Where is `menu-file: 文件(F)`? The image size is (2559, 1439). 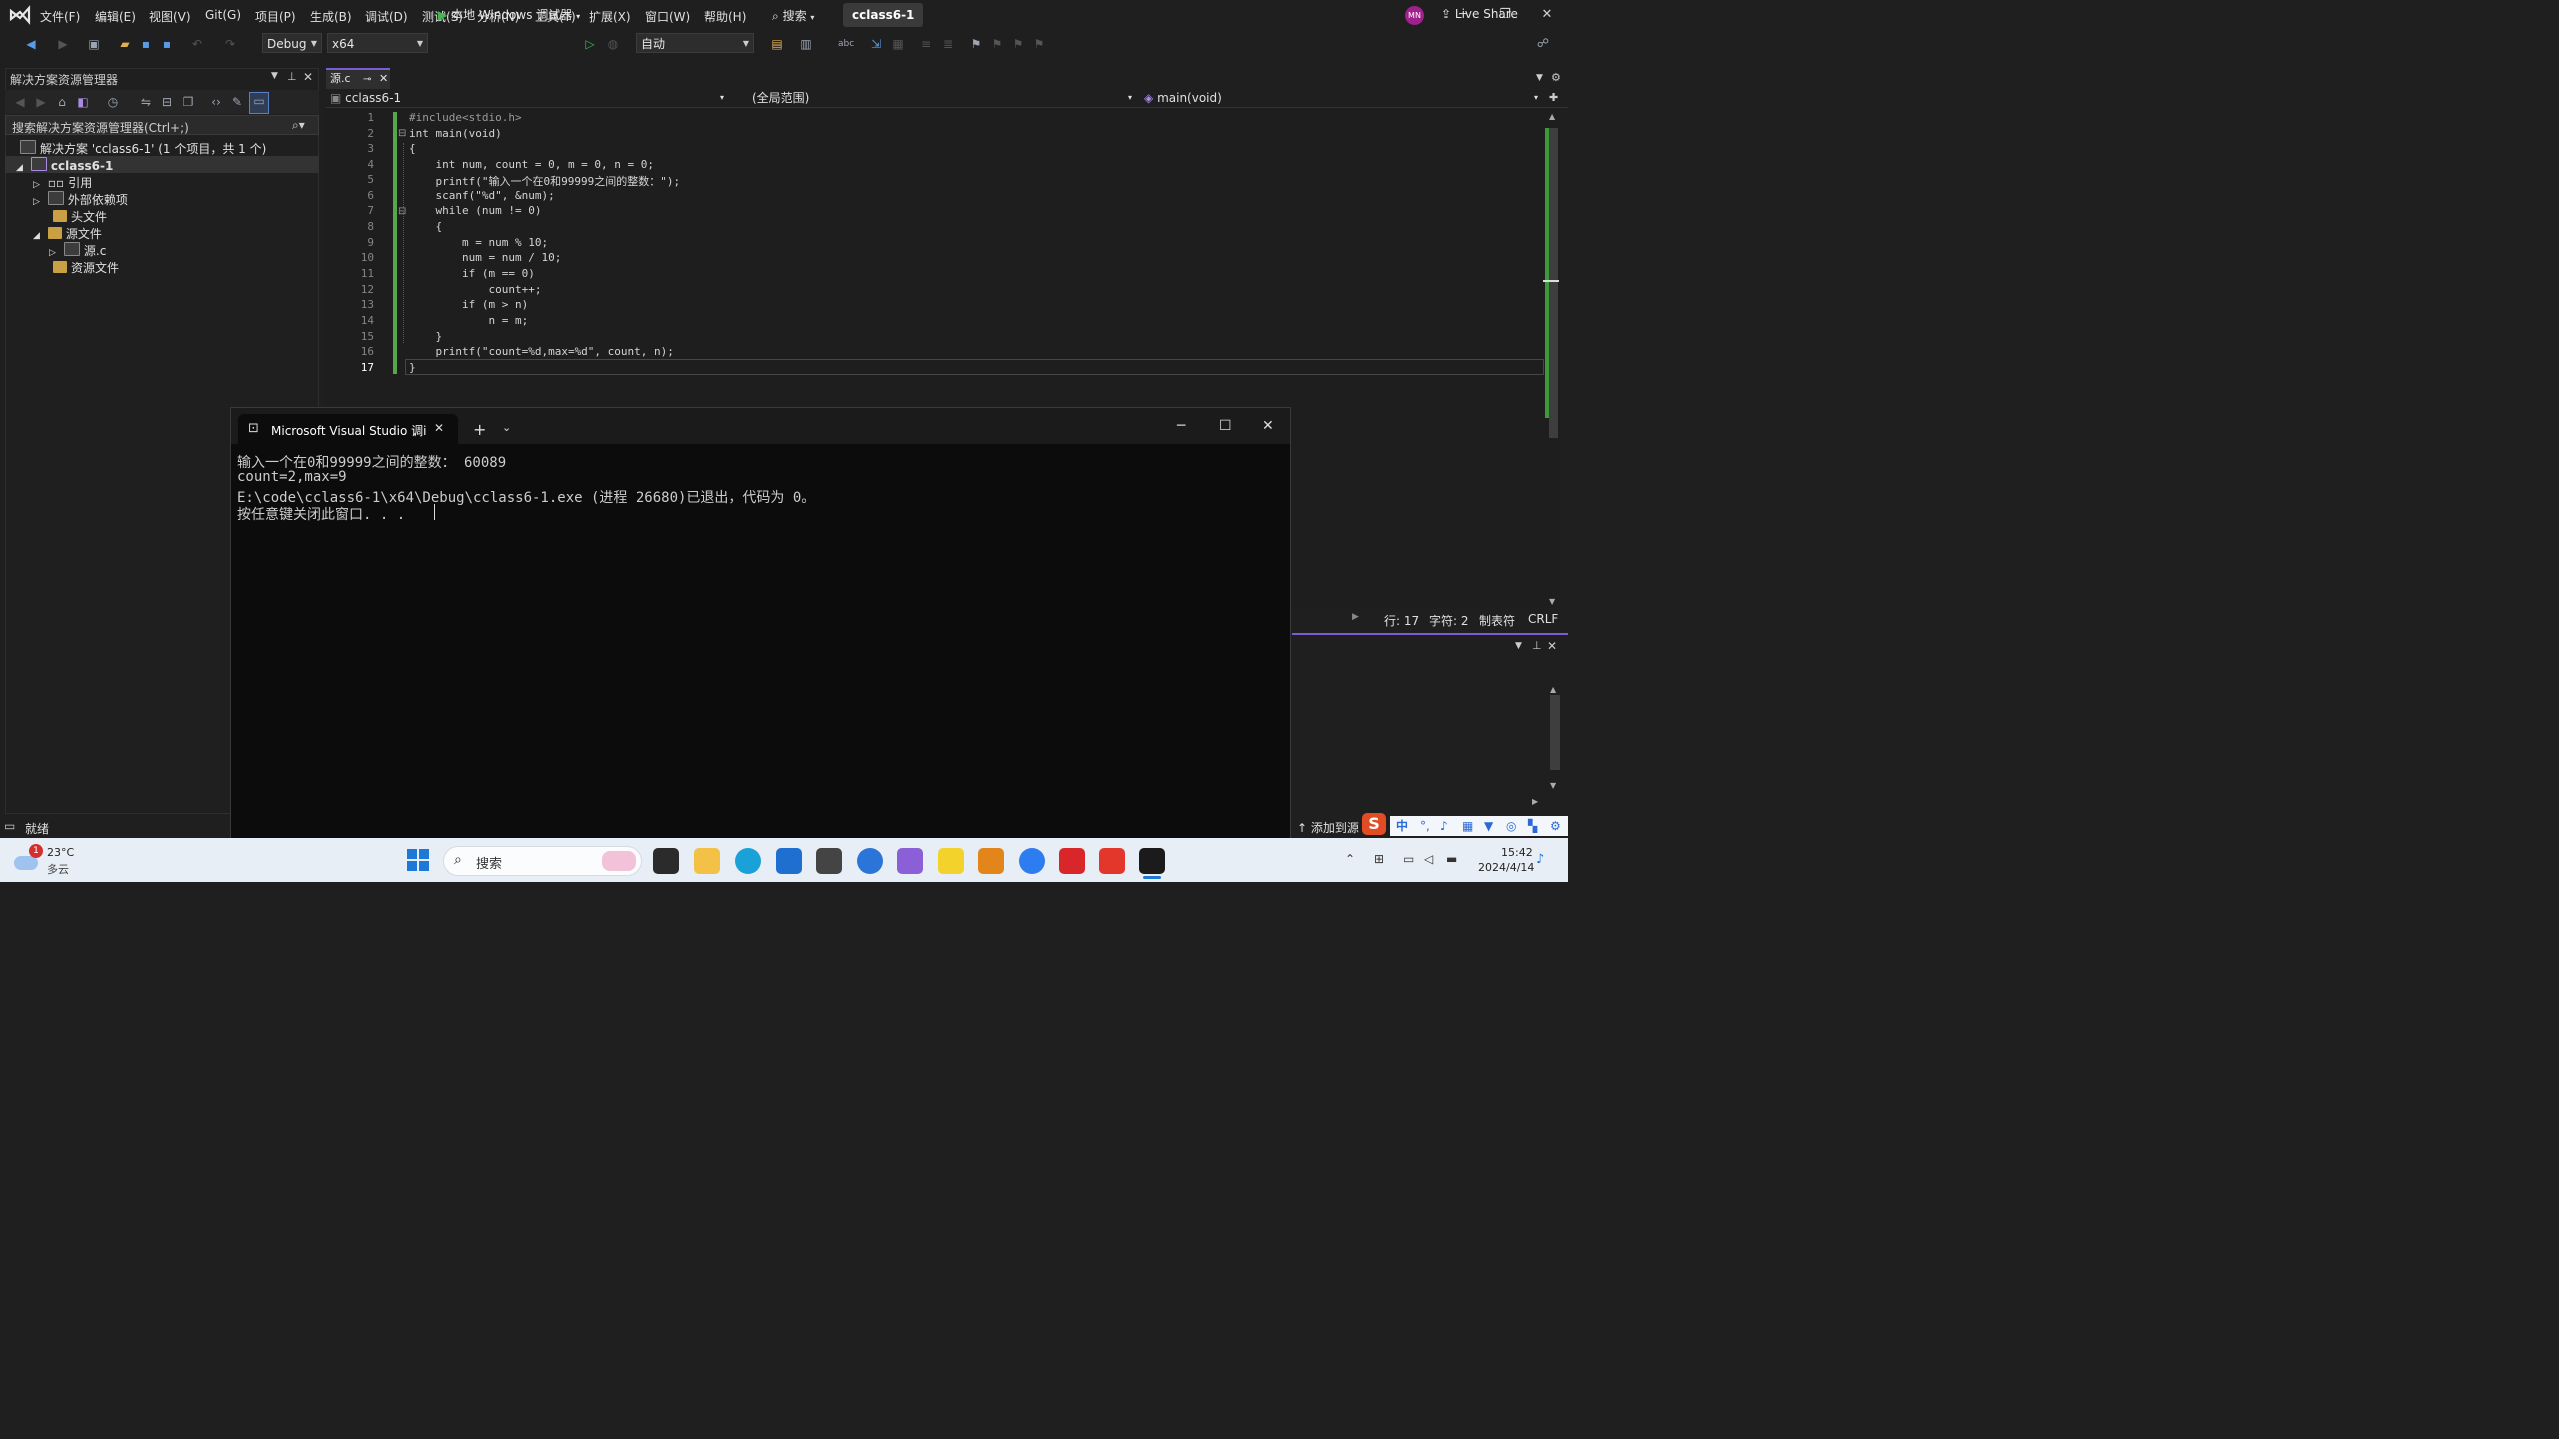 menu-file: 文件(F) is located at coordinates (60, 16).